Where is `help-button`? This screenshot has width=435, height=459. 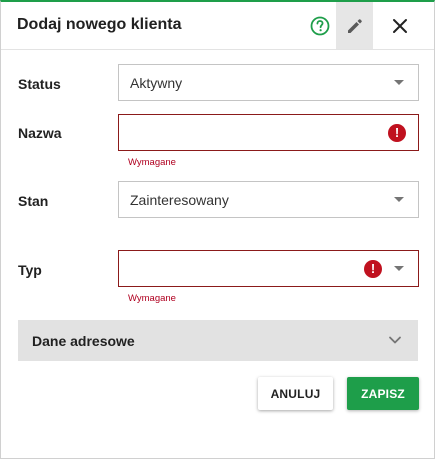 help-button is located at coordinates (319, 25).